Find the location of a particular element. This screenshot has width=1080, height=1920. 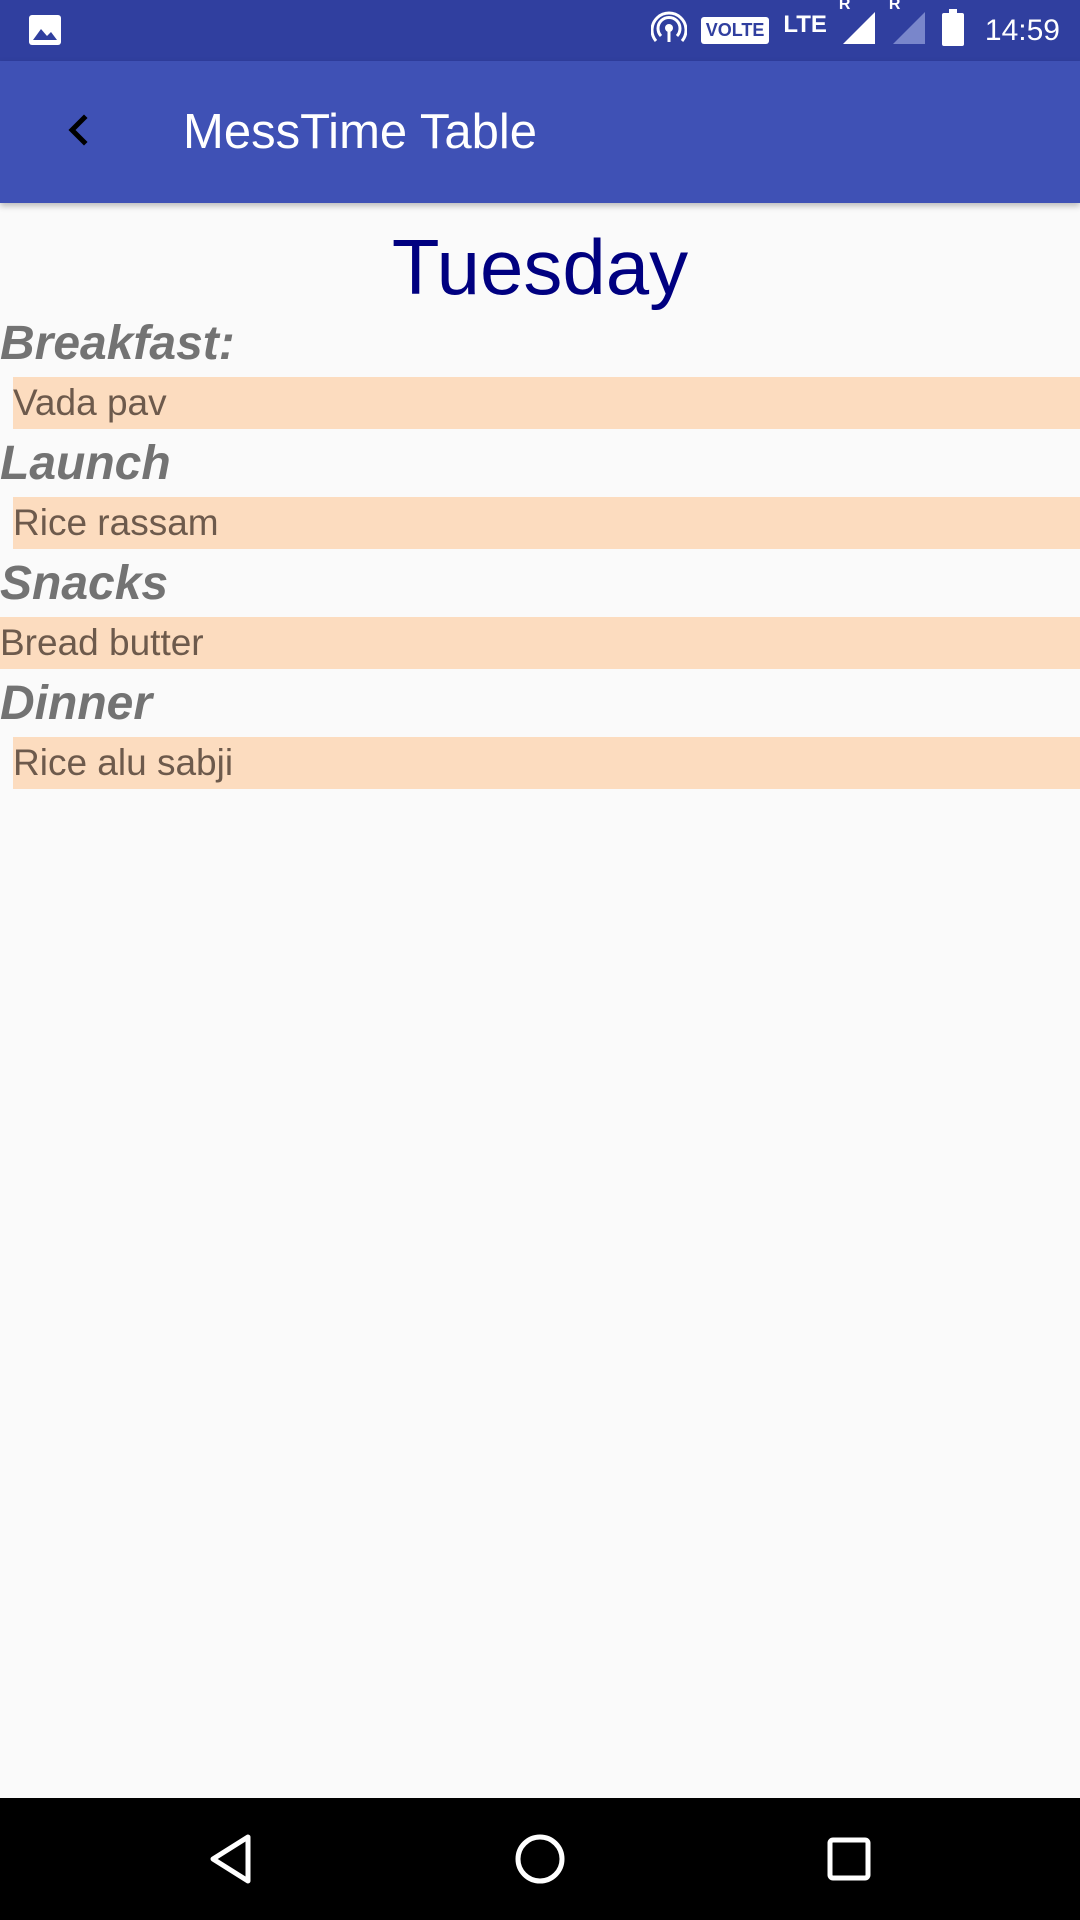

roaming-indicator: R is located at coordinates (844, 6).